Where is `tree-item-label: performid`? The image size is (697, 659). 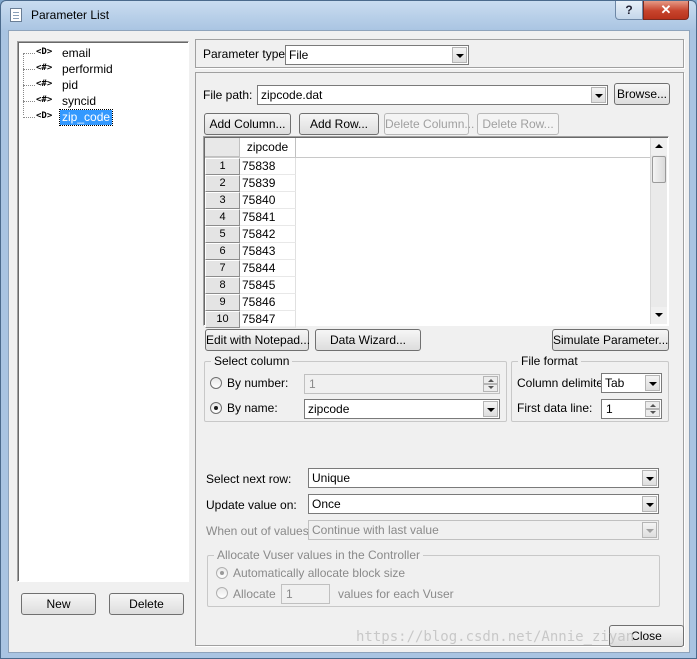
tree-item-label: performid is located at coordinates (87, 69).